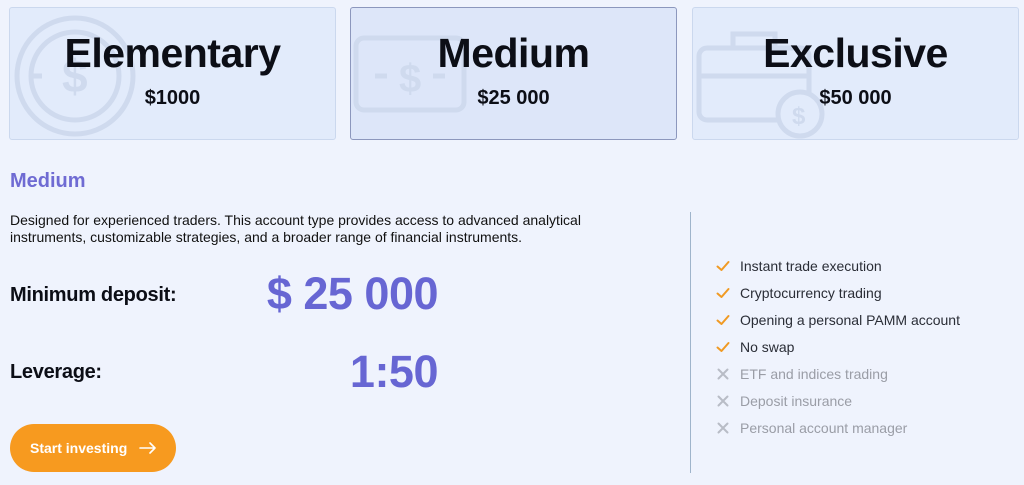  Describe the element at coordinates (690, 342) in the screenshot. I see `column-divider` at that location.